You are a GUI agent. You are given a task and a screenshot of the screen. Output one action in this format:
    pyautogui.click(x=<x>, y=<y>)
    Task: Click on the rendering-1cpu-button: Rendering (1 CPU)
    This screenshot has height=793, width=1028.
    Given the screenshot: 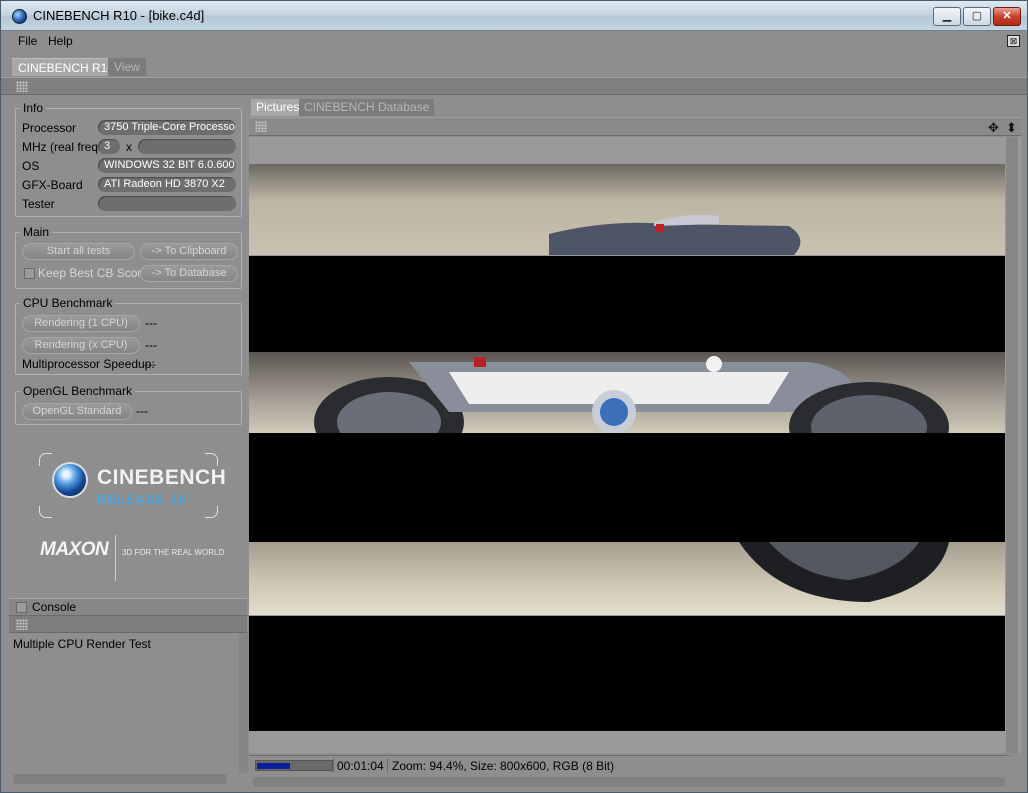 What is the action you would take?
    pyautogui.click(x=81, y=323)
    